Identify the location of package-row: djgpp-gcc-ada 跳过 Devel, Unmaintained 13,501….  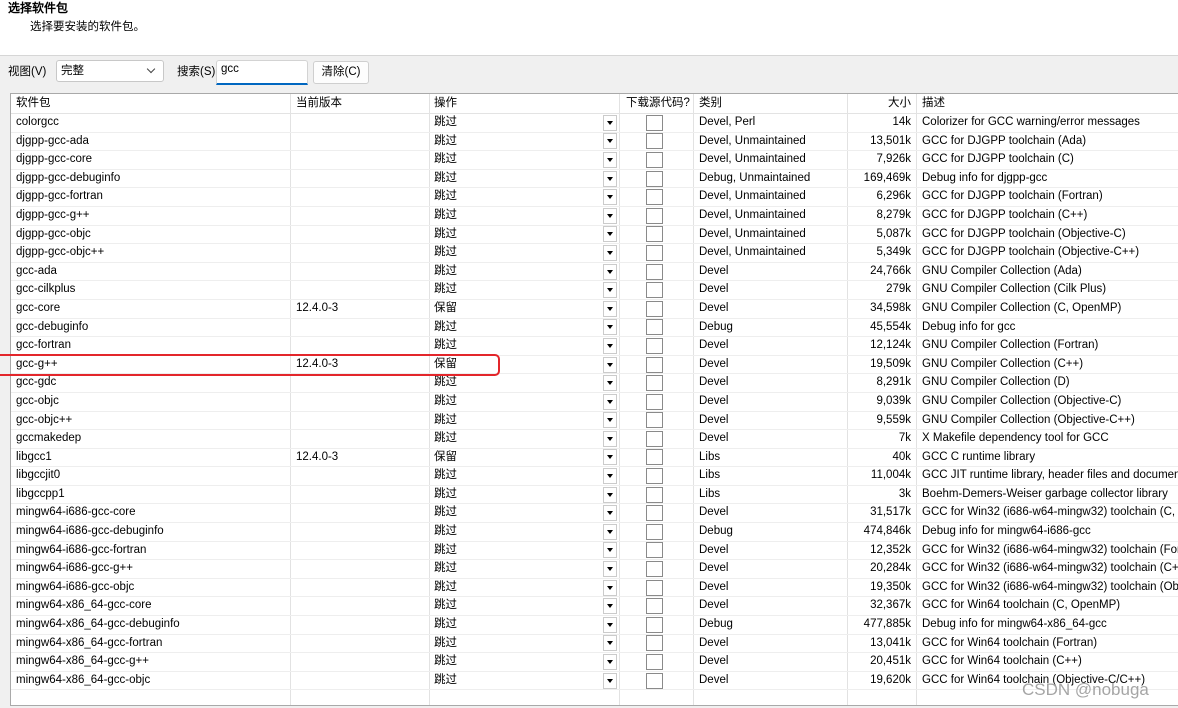
(594, 142).